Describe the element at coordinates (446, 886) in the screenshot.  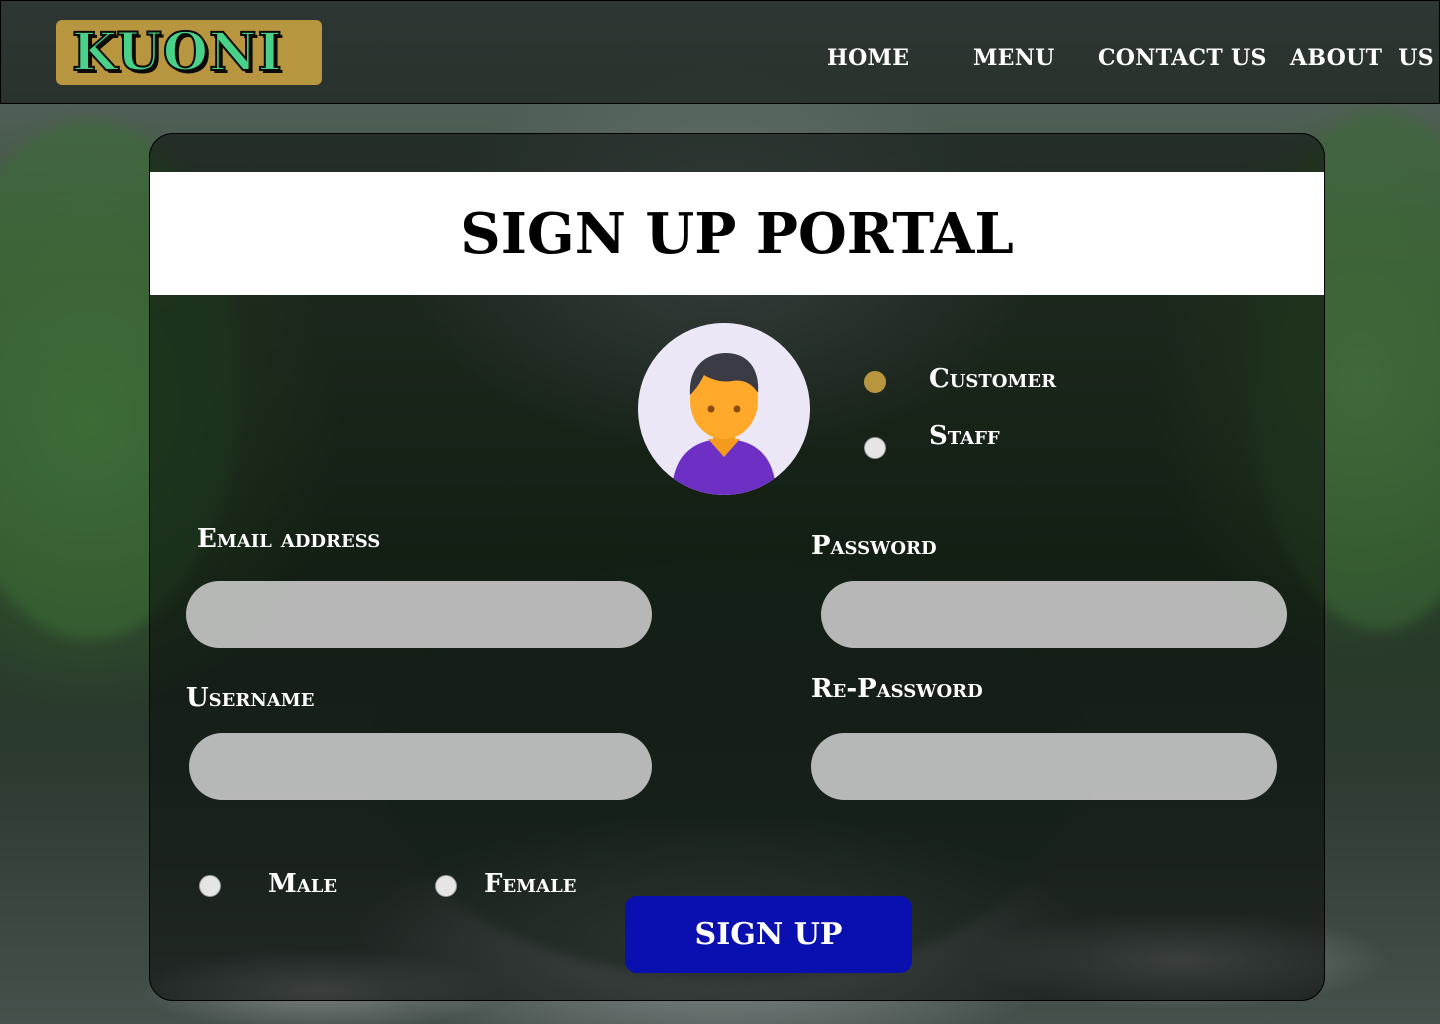
I see `gender-radio-female` at that location.